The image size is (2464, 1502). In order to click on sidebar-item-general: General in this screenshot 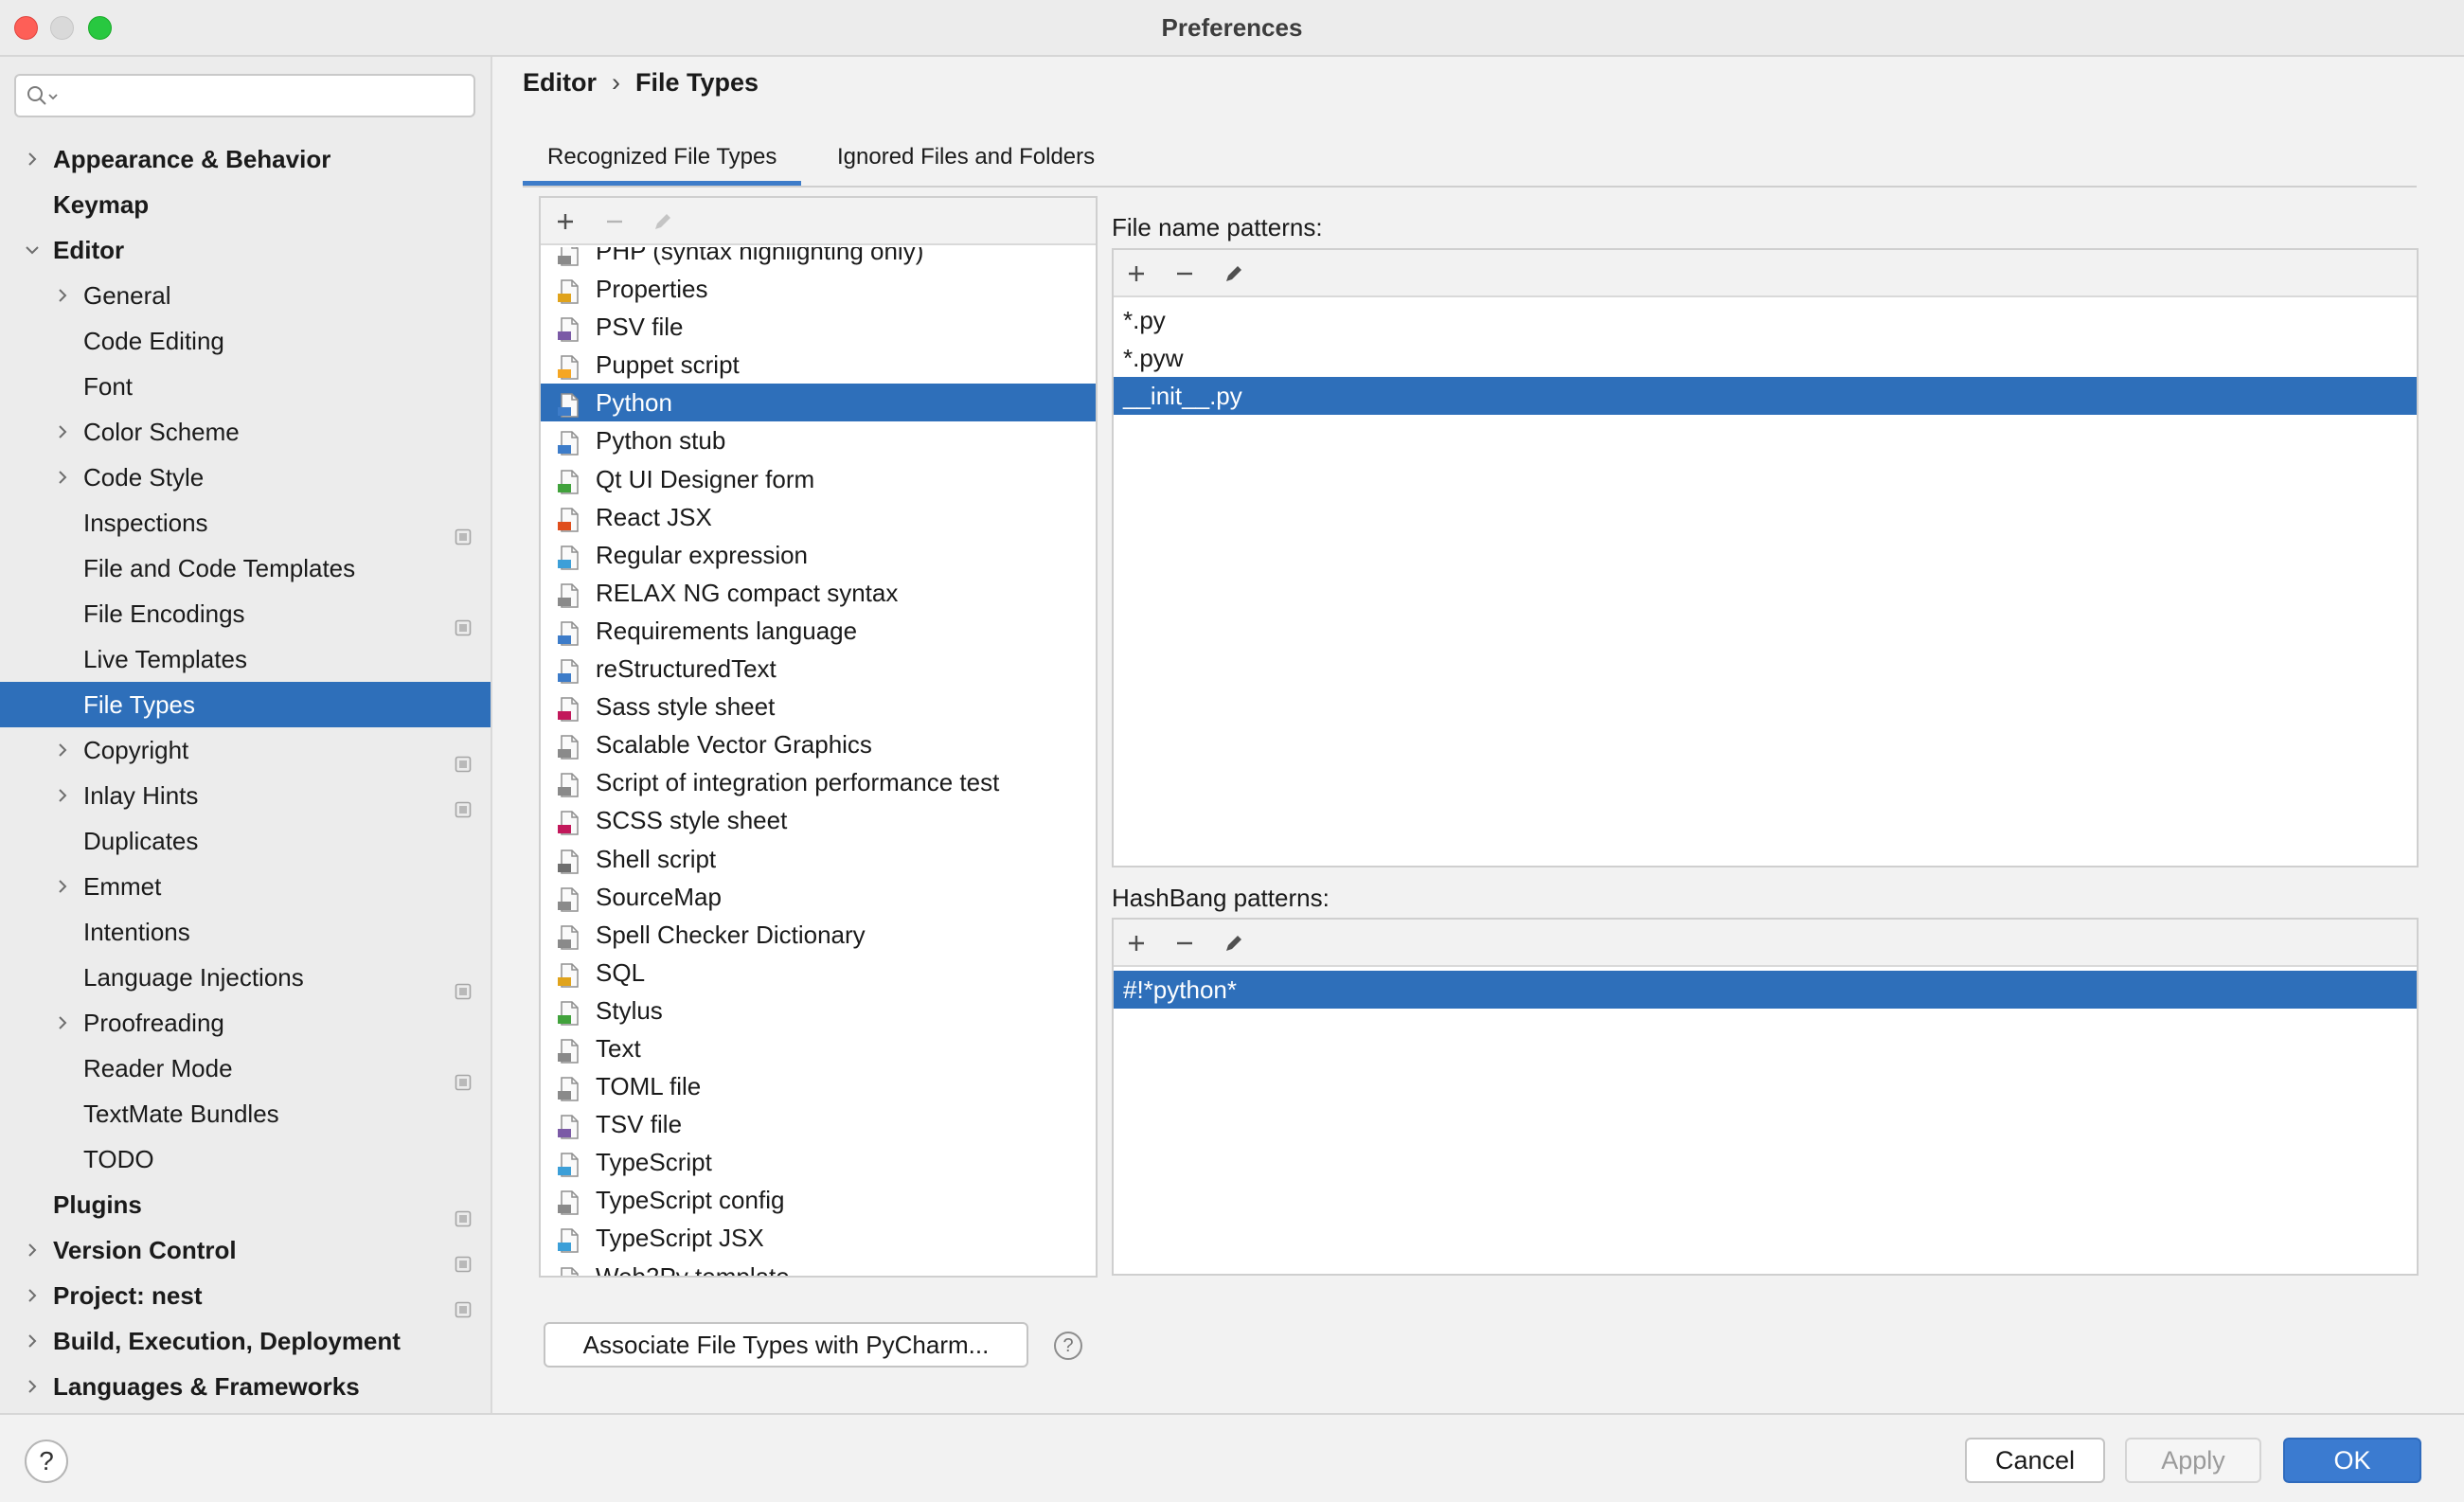, I will do `click(245, 295)`.